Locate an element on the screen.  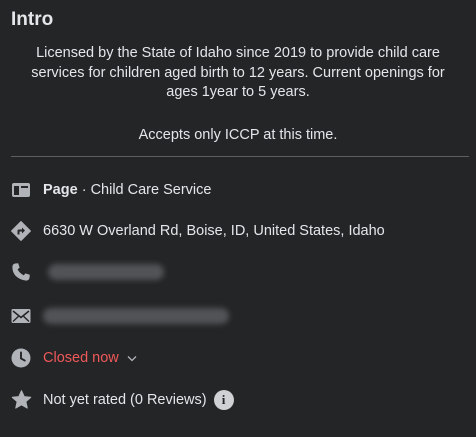
email-row is located at coordinates (119, 316).